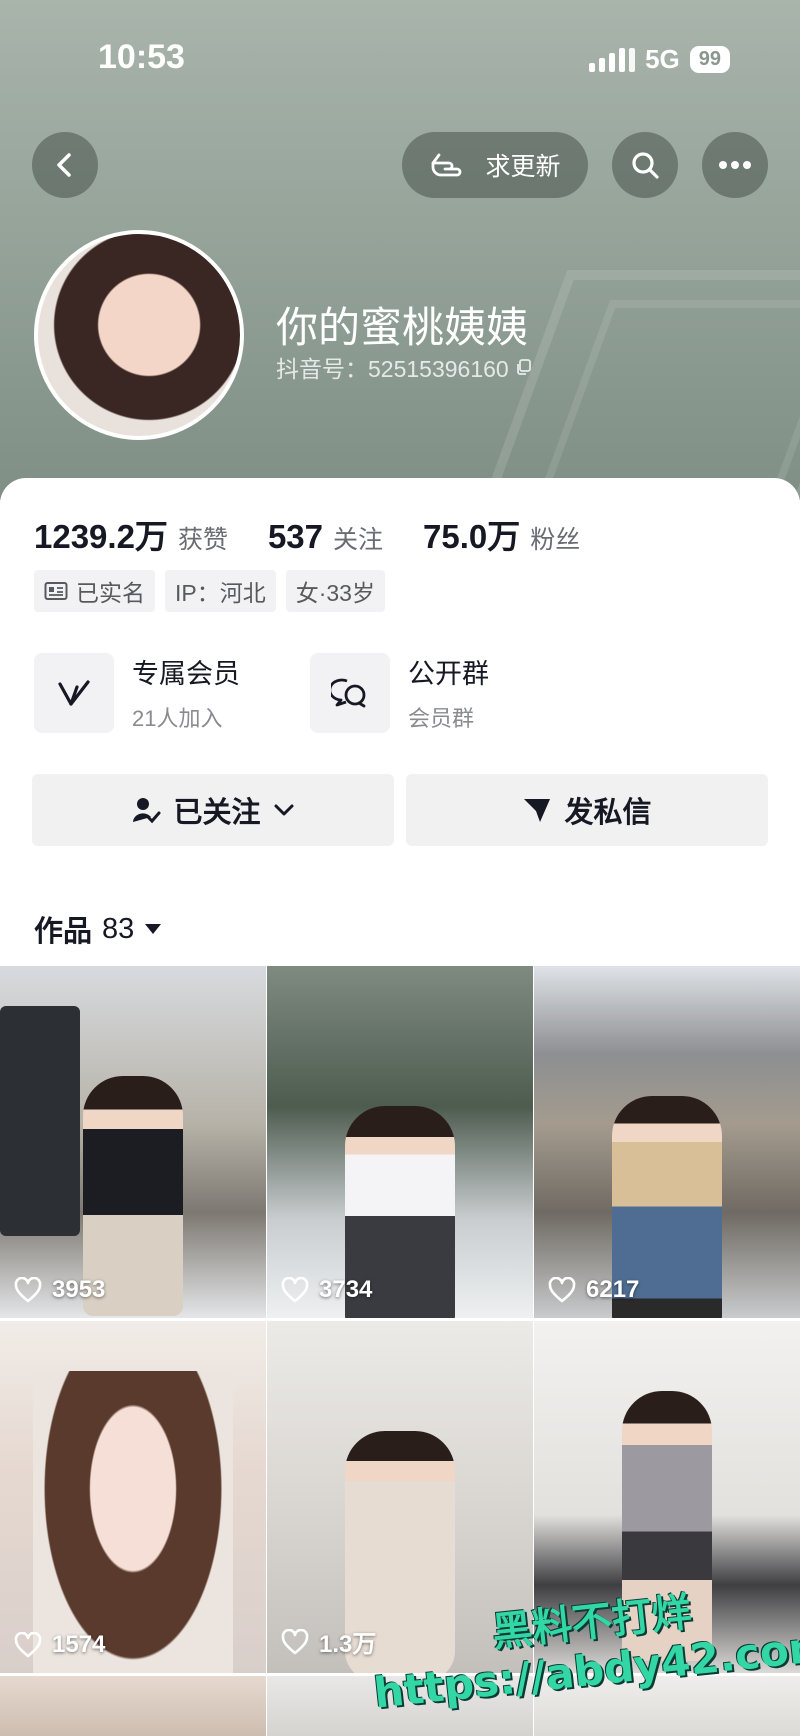 Image resolution: width=800 pixels, height=1736 pixels. I want to click on works-tab: 作品 83, so click(98, 929).